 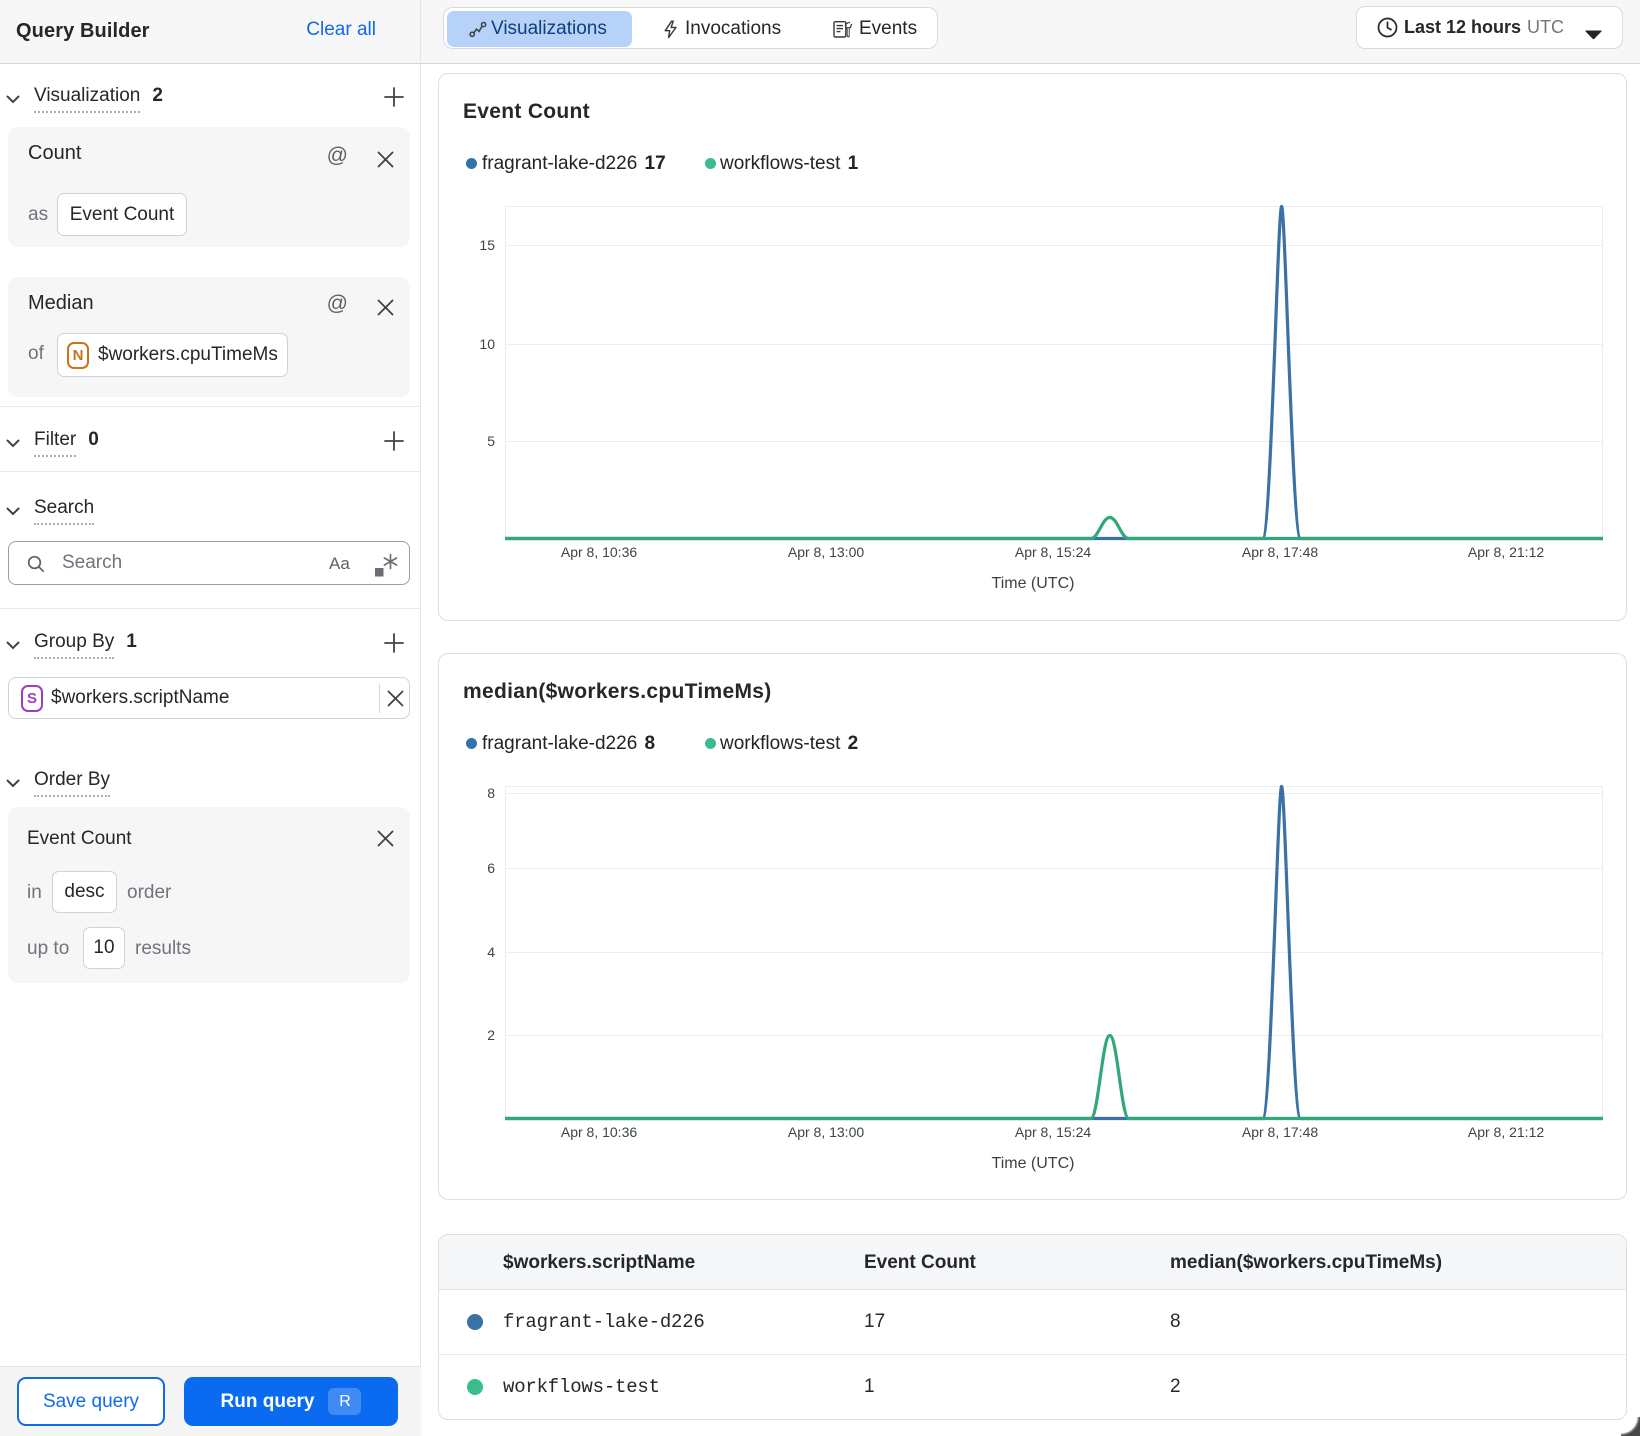 What do you see at coordinates (491, 441) in the screenshot?
I see `svg-text: 5` at bounding box center [491, 441].